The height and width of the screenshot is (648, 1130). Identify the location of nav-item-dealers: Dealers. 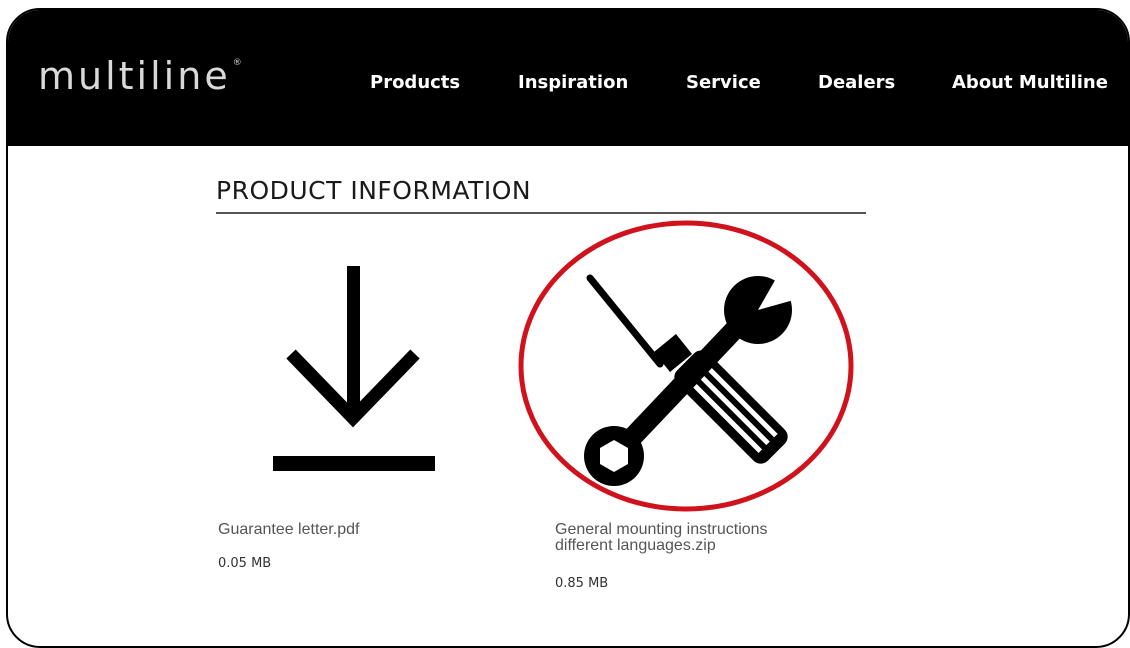
(856, 82).